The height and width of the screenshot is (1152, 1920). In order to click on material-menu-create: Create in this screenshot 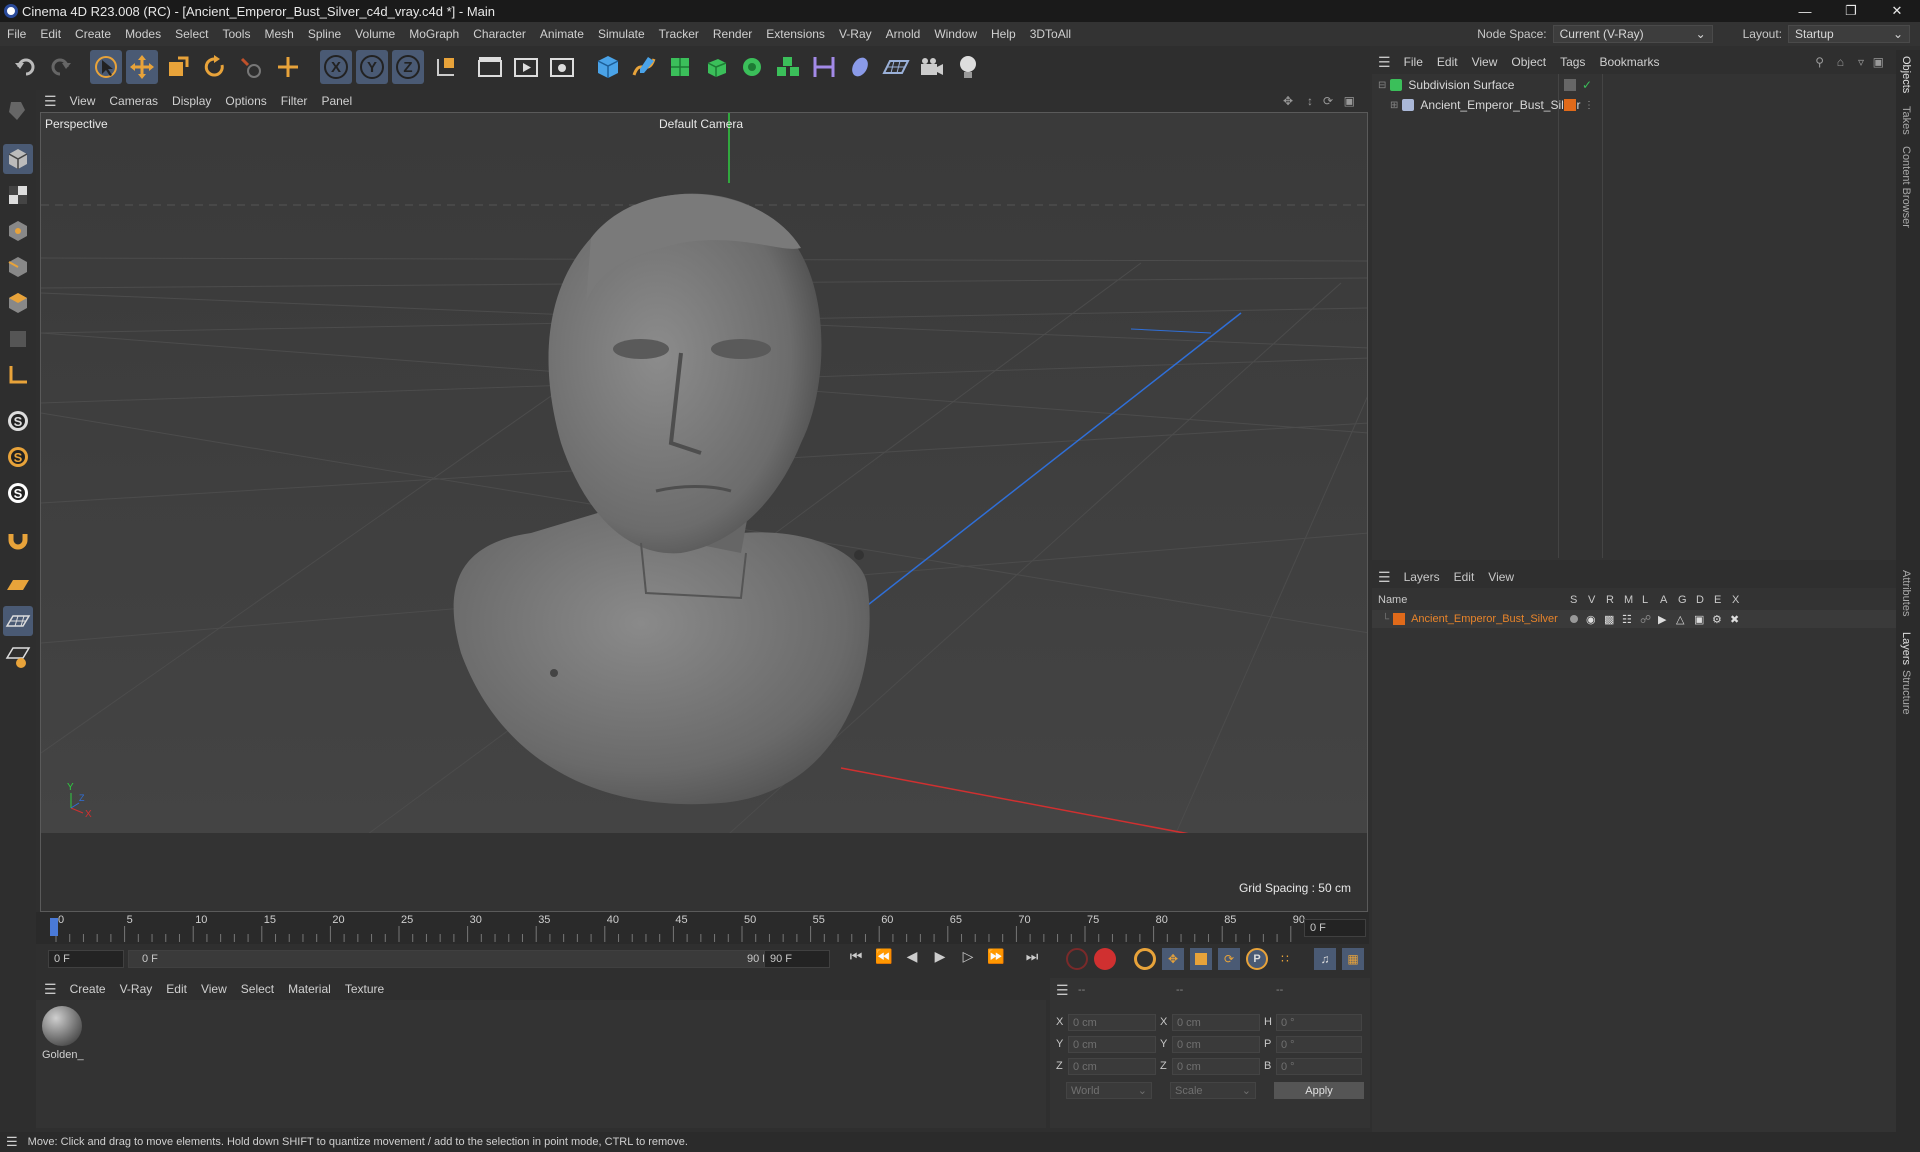, I will do `click(88, 989)`.